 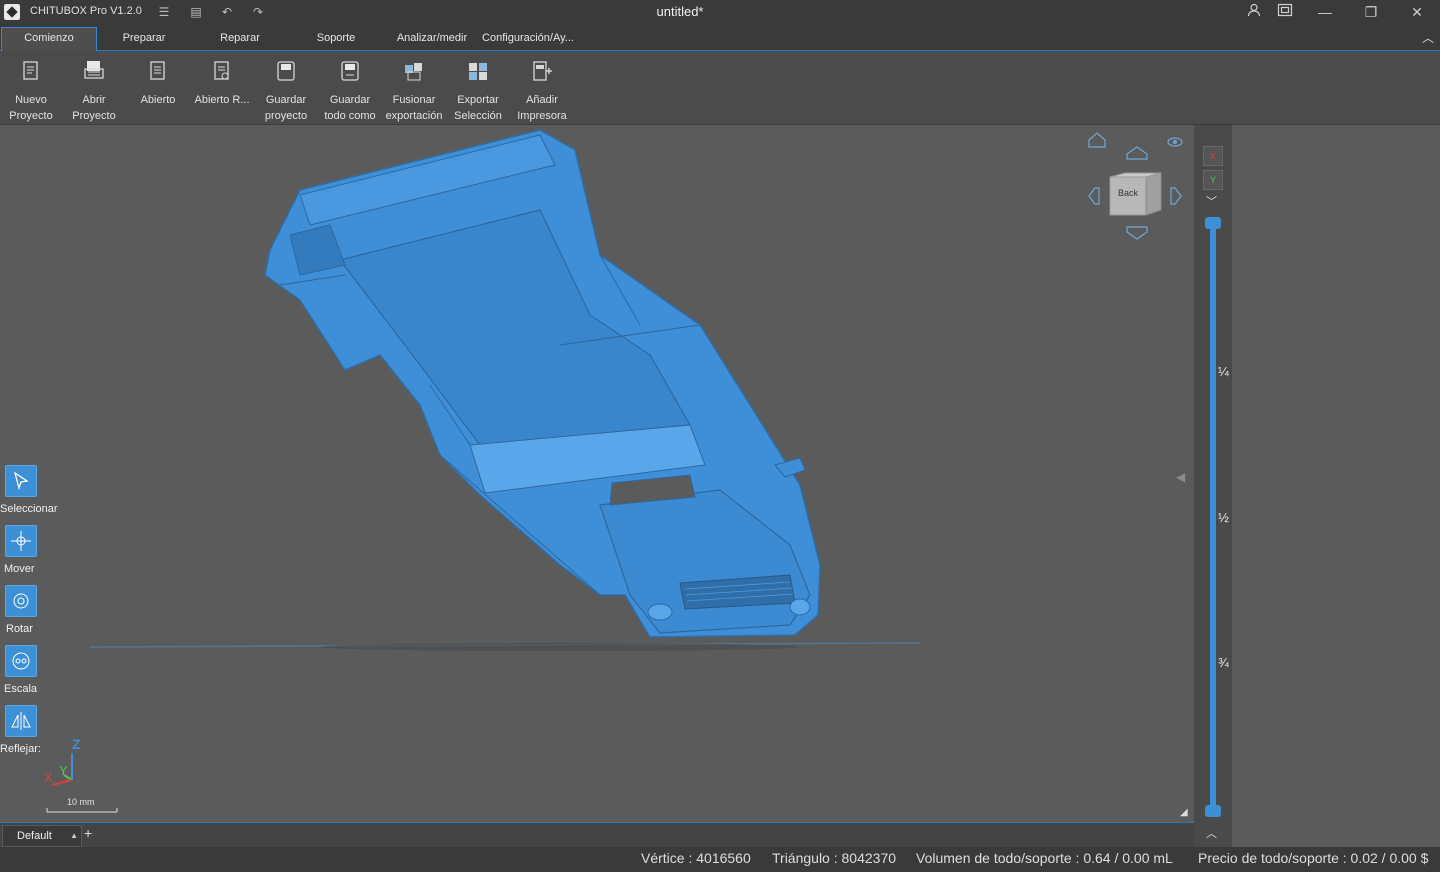 What do you see at coordinates (21, 541) in the screenshot?
I see `move-icon` at bounding box center [21, 541].